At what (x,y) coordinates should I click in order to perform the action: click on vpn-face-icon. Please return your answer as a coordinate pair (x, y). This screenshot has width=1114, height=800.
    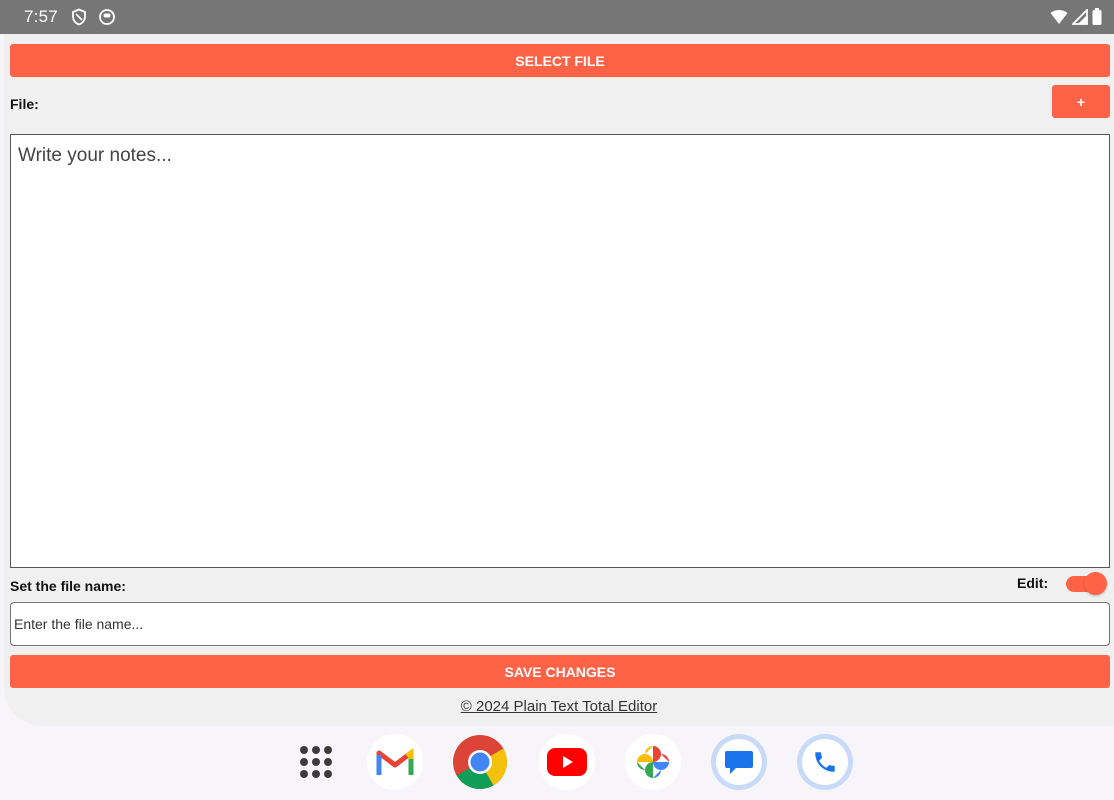
    Looking at the image, I should click on (107, 17).